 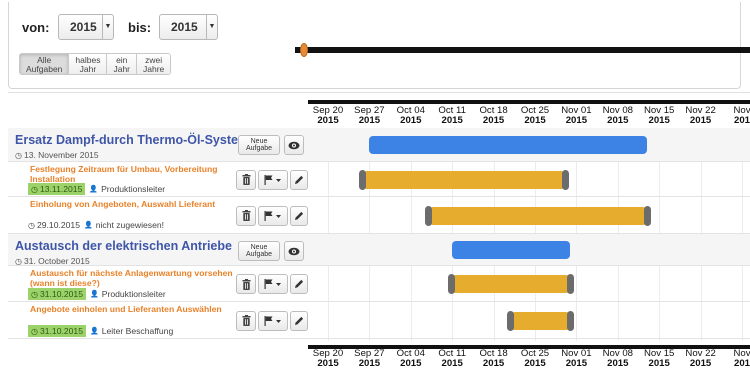 What do you see at coordinates (52, 261) in the screenshot?
I see `project-date: ◷ 31. October 2015` at bounding box center [52, 261].